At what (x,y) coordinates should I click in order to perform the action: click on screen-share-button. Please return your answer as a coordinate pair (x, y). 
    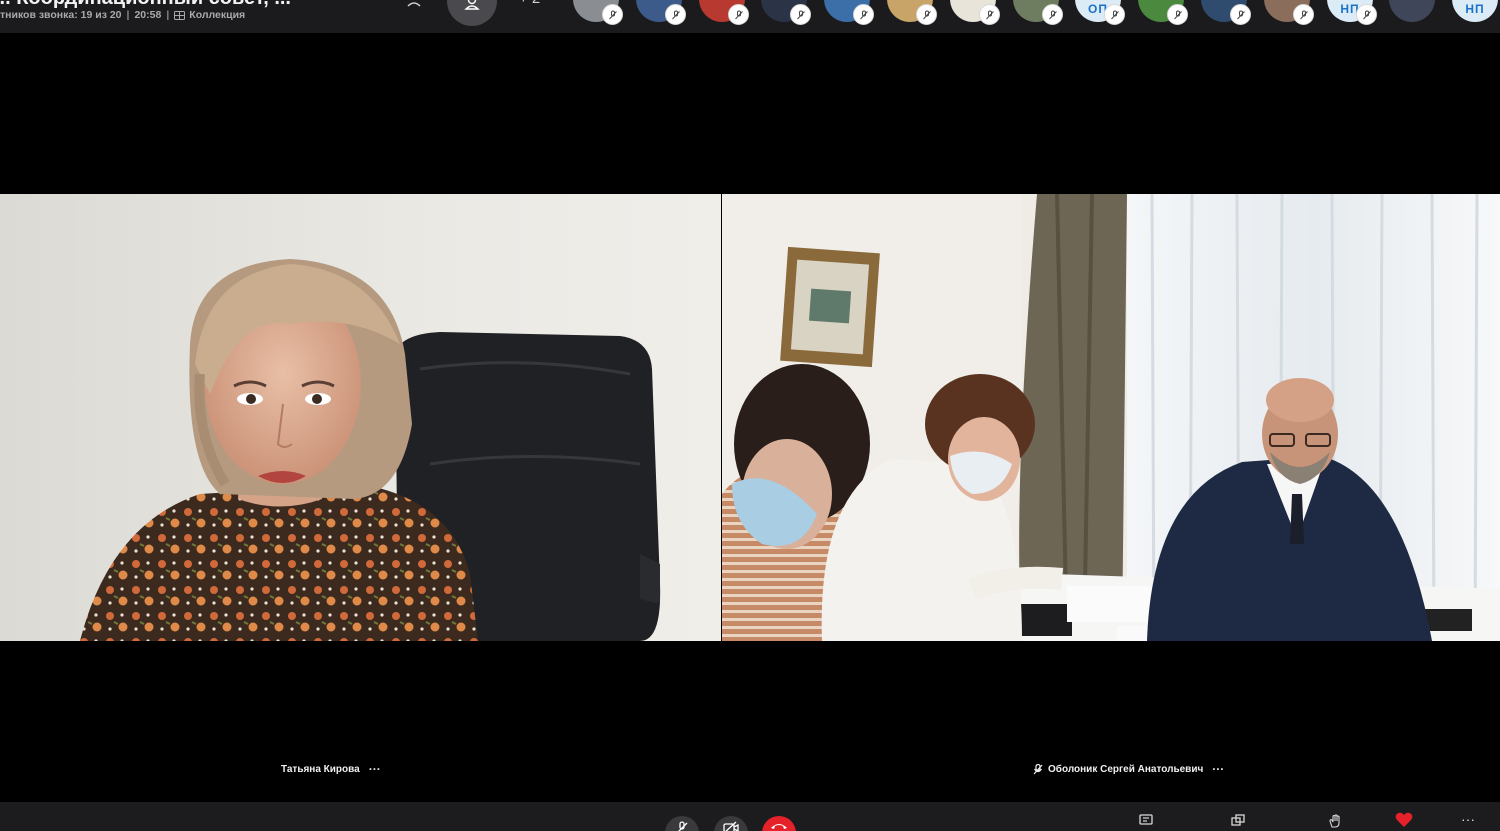
    Looking at the image, I should click on (1238, 822).